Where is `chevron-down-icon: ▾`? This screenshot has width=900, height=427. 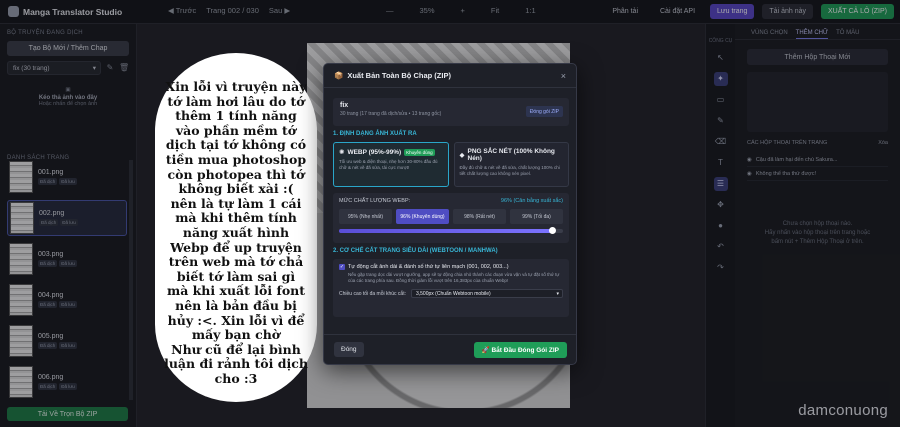 chevron-down-icon: ▾ is located at coordinates (557, 293).